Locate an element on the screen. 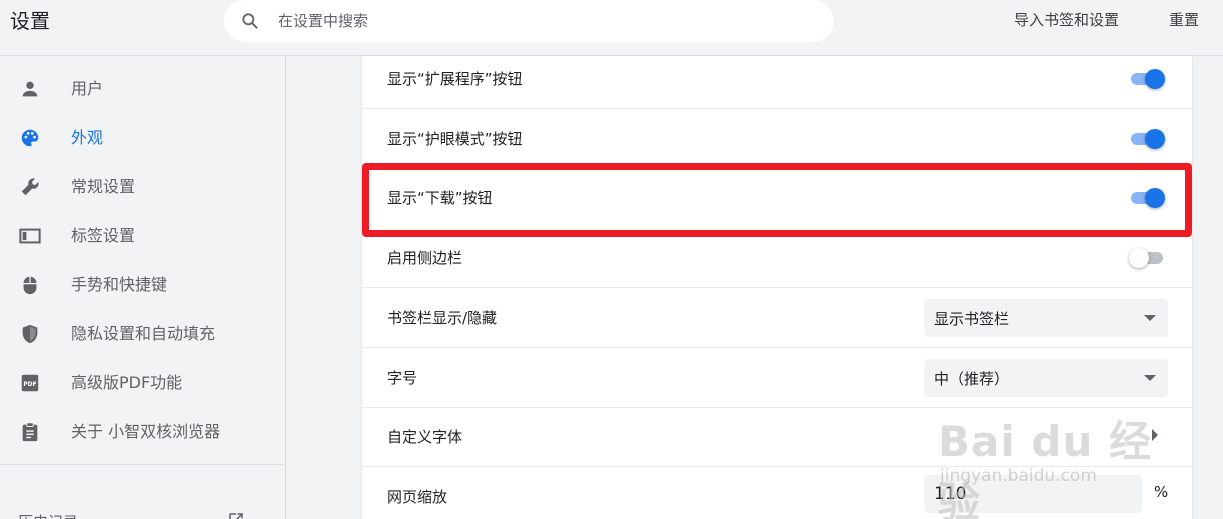 The height and width of the screenshot is (519, 1223). sidebar-item-tabs: 标签设置 is located at coordinates (143, 236).